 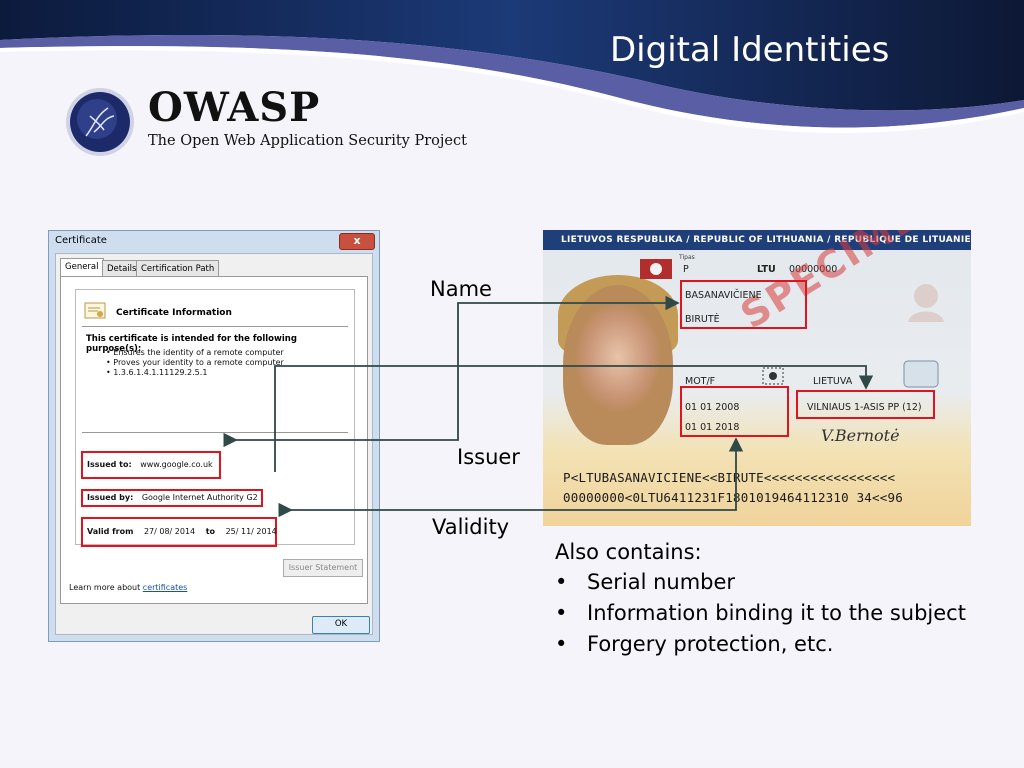 What do you see at coordinates (734, 411) in the screenshot?
I see `id-validity-highlight` at bounding box center [734, 411].